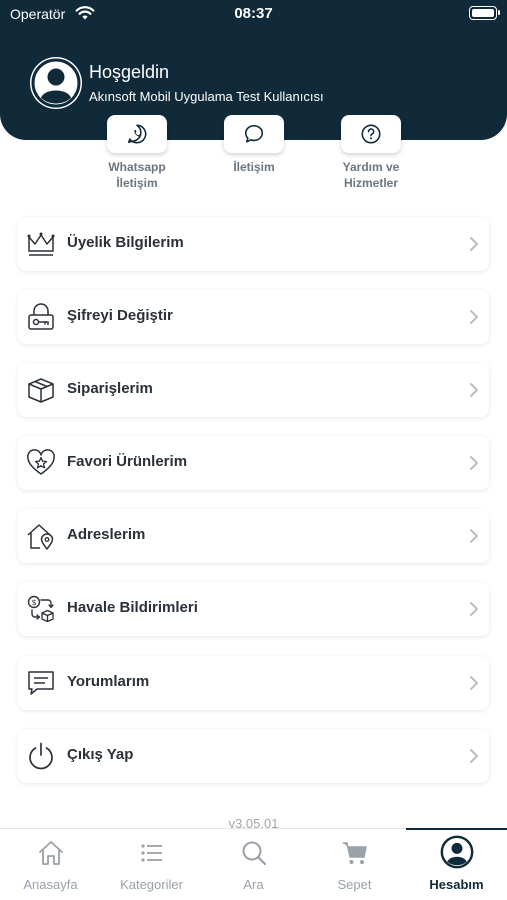  What do you see at coordinates (371, 175) in the screenshot?
I see `quick-action-label: Yardım ve Hizmetler` at bounding box center [371, 175].